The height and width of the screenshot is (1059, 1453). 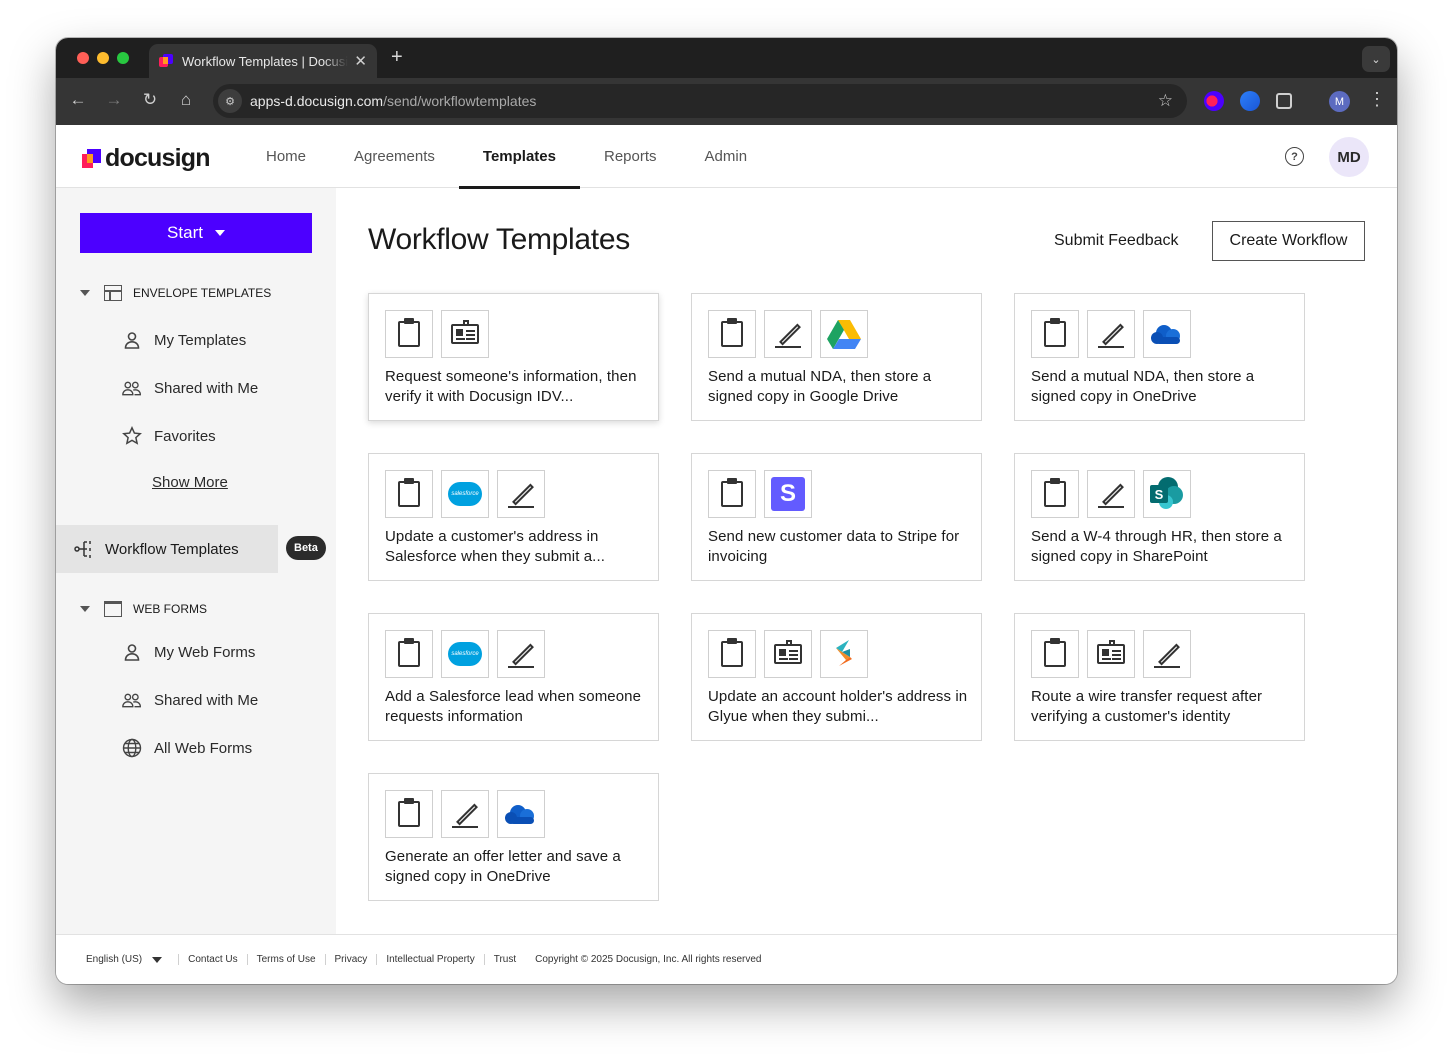 What do you see at coordinates (184, 340) in the screenshot?
I see `sidebar-item-my-templates: My Templates` at bounding box center [184, 340].